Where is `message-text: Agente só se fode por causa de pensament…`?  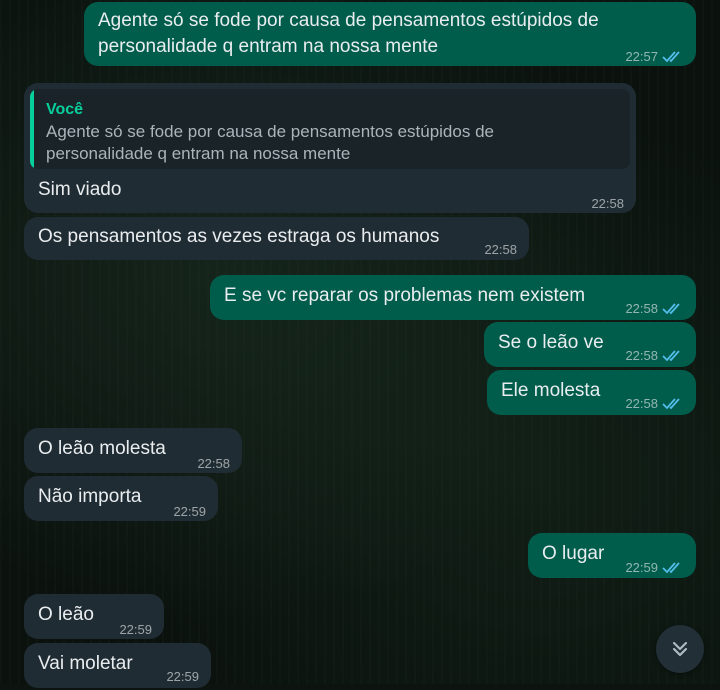
message-text: Agente só se fode por causa de pensament… is located at coordinates (348, 33).